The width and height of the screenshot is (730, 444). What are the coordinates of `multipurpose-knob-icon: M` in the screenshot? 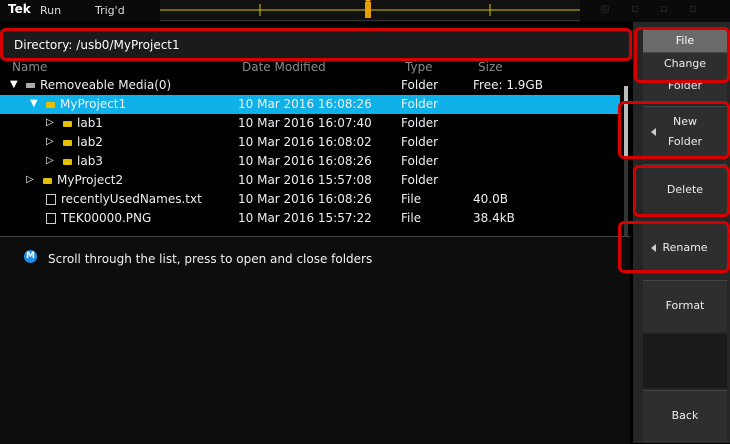 It's located at (30, 256).